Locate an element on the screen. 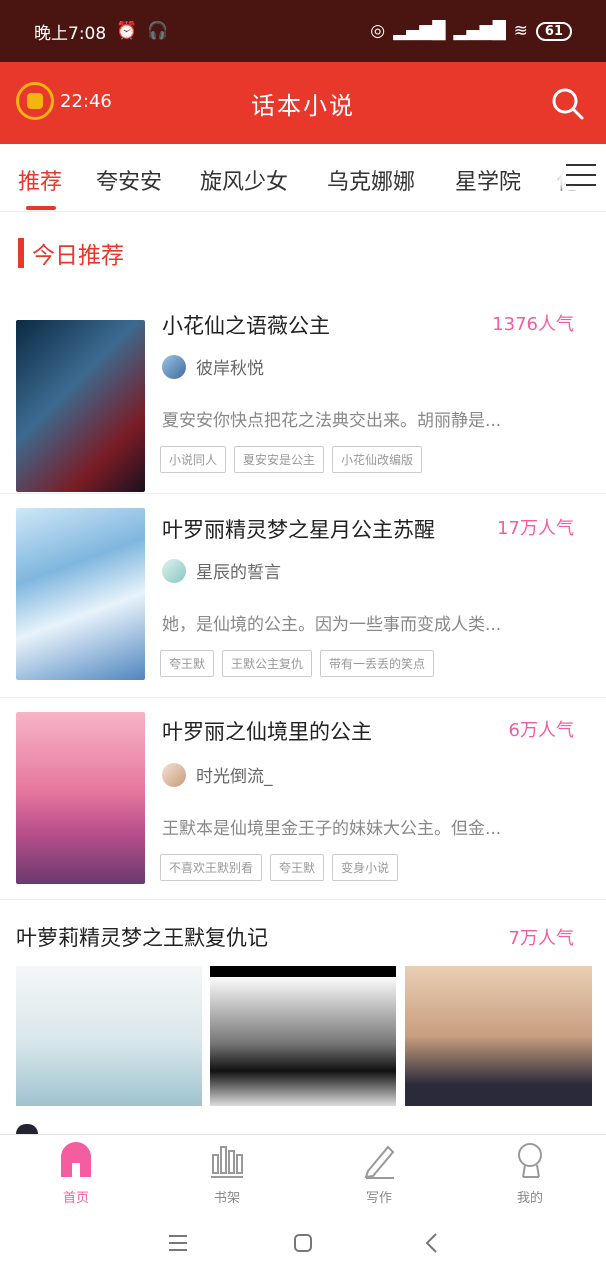 Image resolution: width=606 pixels, height=1280 pixels. book-tags: 不喜欢王默别看 夸王默 变身小说 is located at coordinates (279, 867).